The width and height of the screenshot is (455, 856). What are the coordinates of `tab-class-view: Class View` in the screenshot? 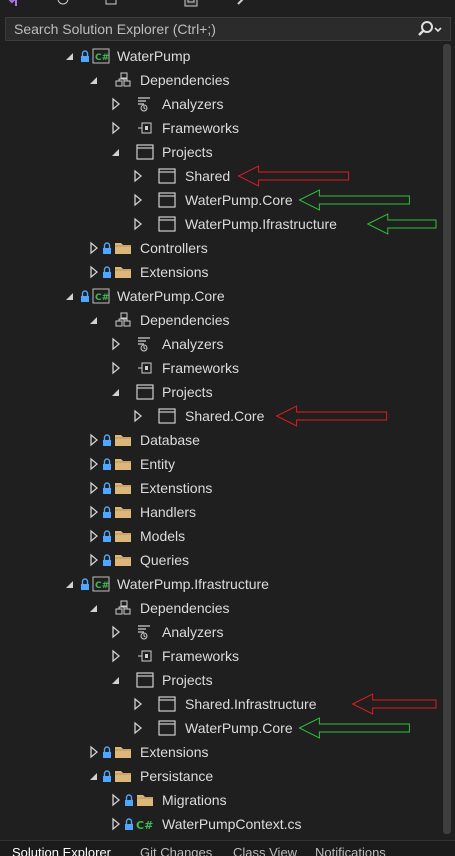 It's located at (265, 850).